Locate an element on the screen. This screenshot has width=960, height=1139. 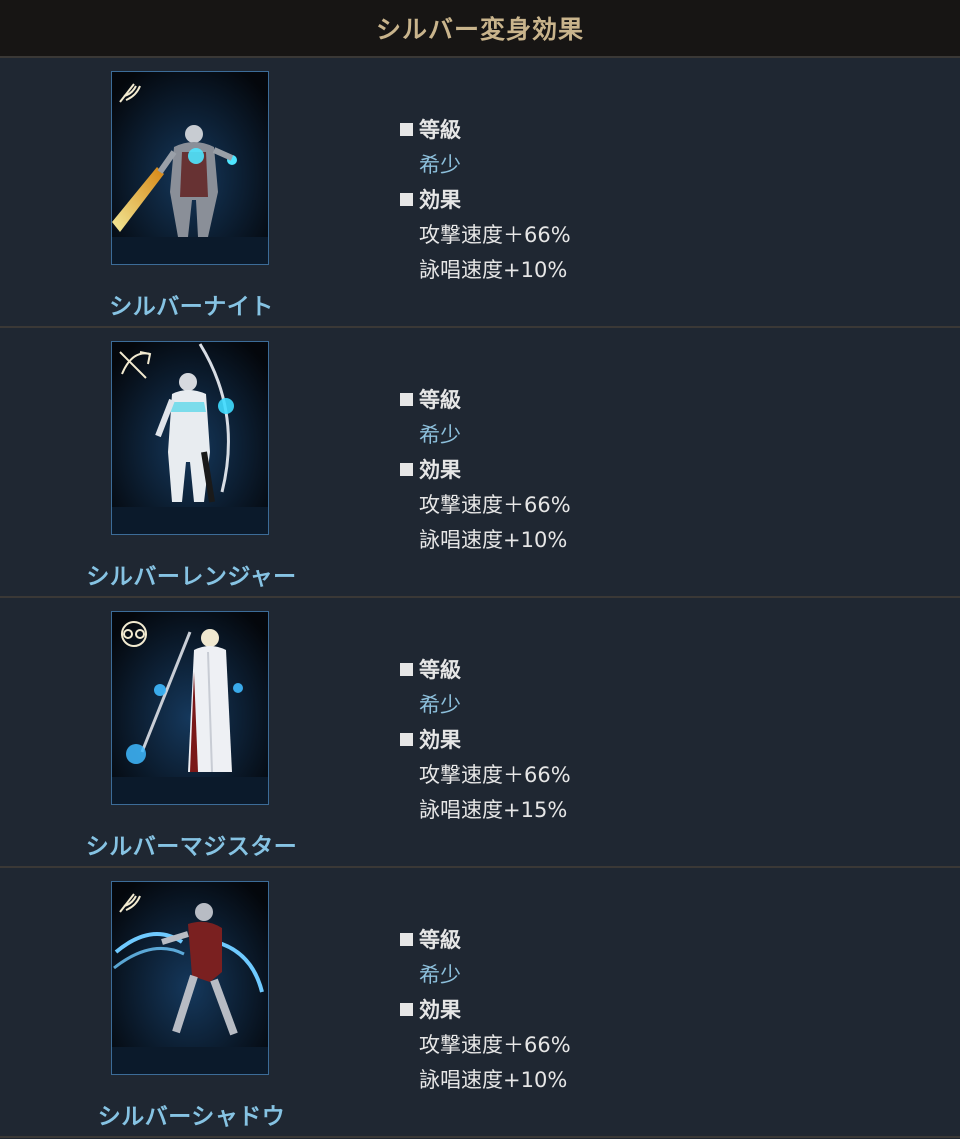
page-title: シルバー変身効果 is located at coordinates (480, 29).